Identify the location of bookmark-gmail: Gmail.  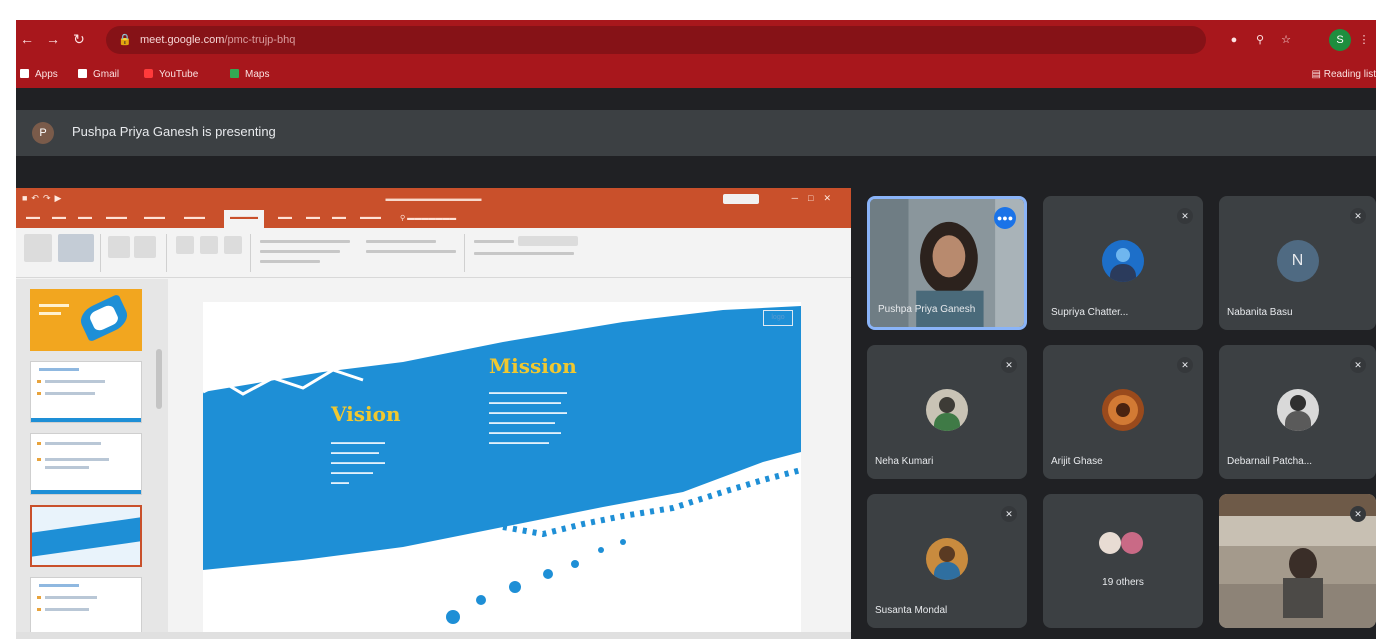
(98, 75).